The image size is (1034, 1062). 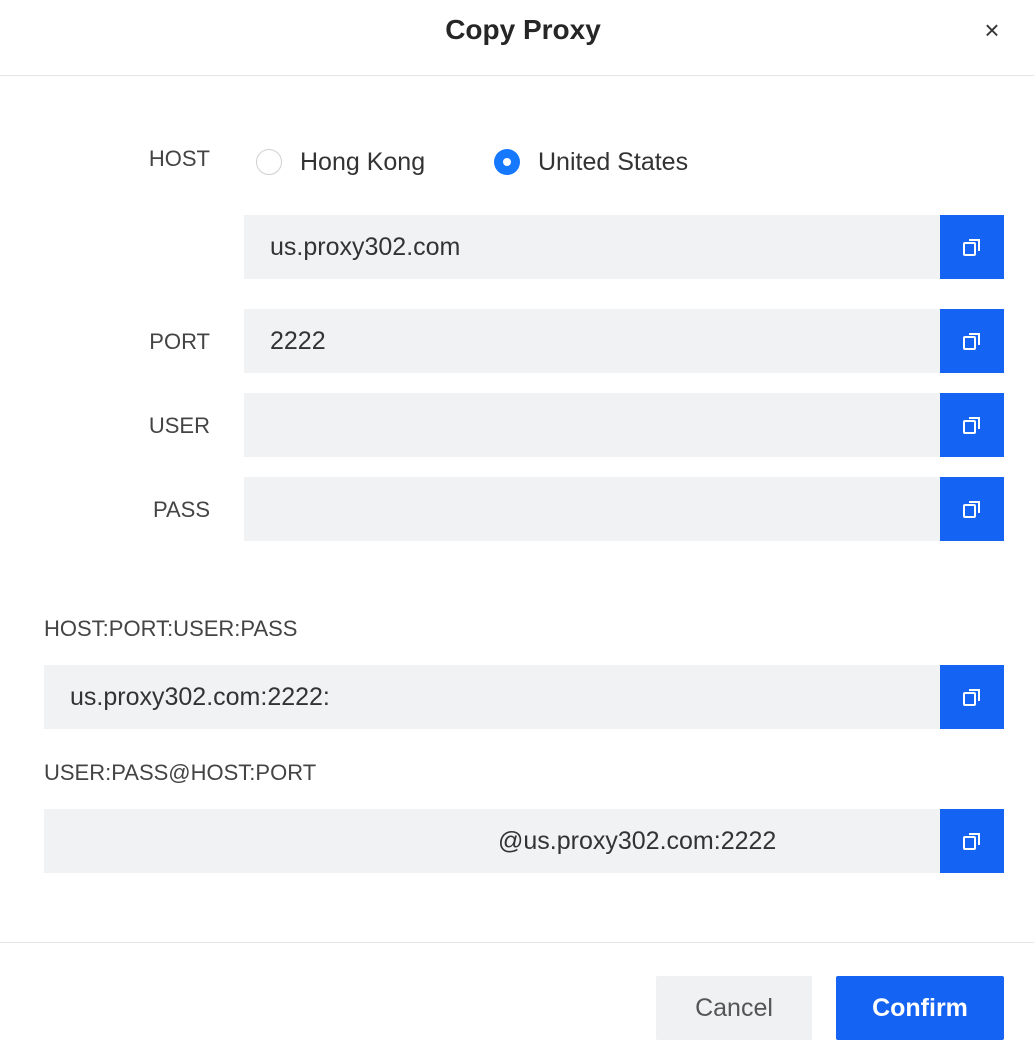 What do you see at coordinates (298, 341) in the screenshot?
I see `port-value: 2222` at bounding box center [298, 341].